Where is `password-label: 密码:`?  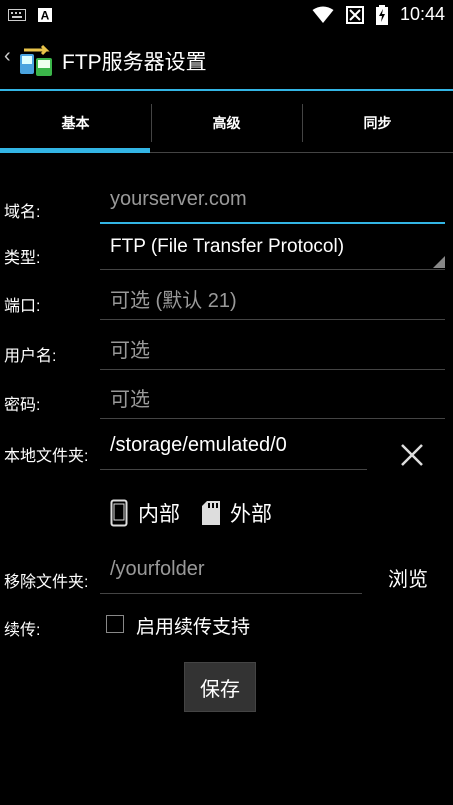 password-label: 密码: is located at coordinates (22, 405).